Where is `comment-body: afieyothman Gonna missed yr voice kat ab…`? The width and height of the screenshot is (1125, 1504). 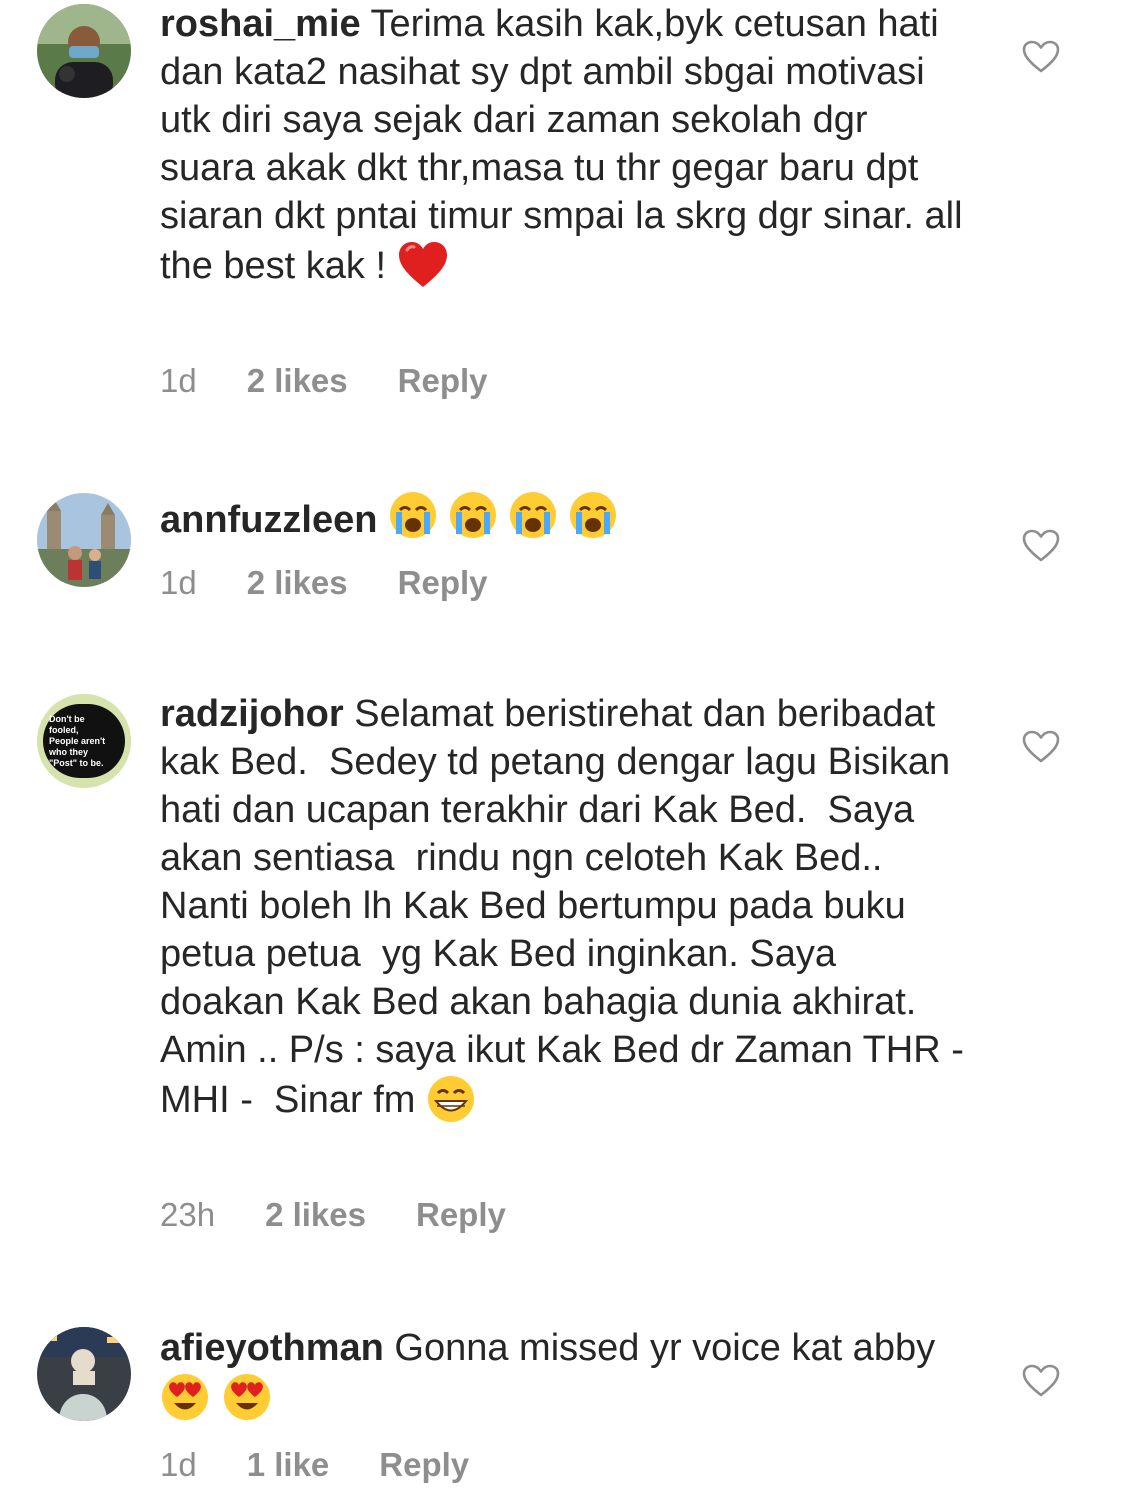 comment-body: afieyothman Gonna missed yr voice kat ab… is located at coordinates (565, 1373).